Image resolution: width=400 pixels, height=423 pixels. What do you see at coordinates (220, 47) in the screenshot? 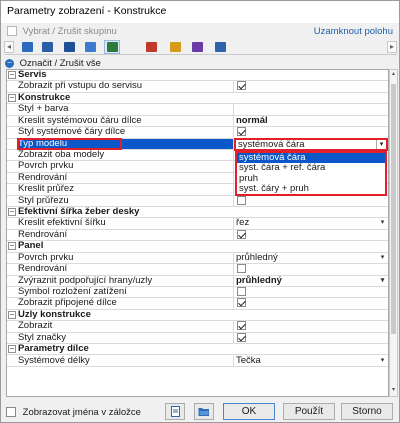
I see `toolbar-tab-search-icon` at bounding box center [220, 47].